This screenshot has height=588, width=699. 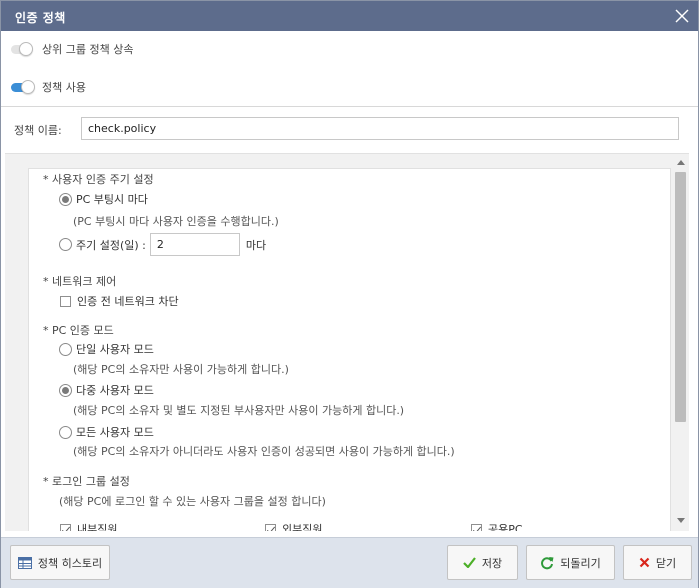 What do you see at coordinates (680, 297) in the screenshot?
I see `scrollbar-thumb` at bounding box center [680, 297].